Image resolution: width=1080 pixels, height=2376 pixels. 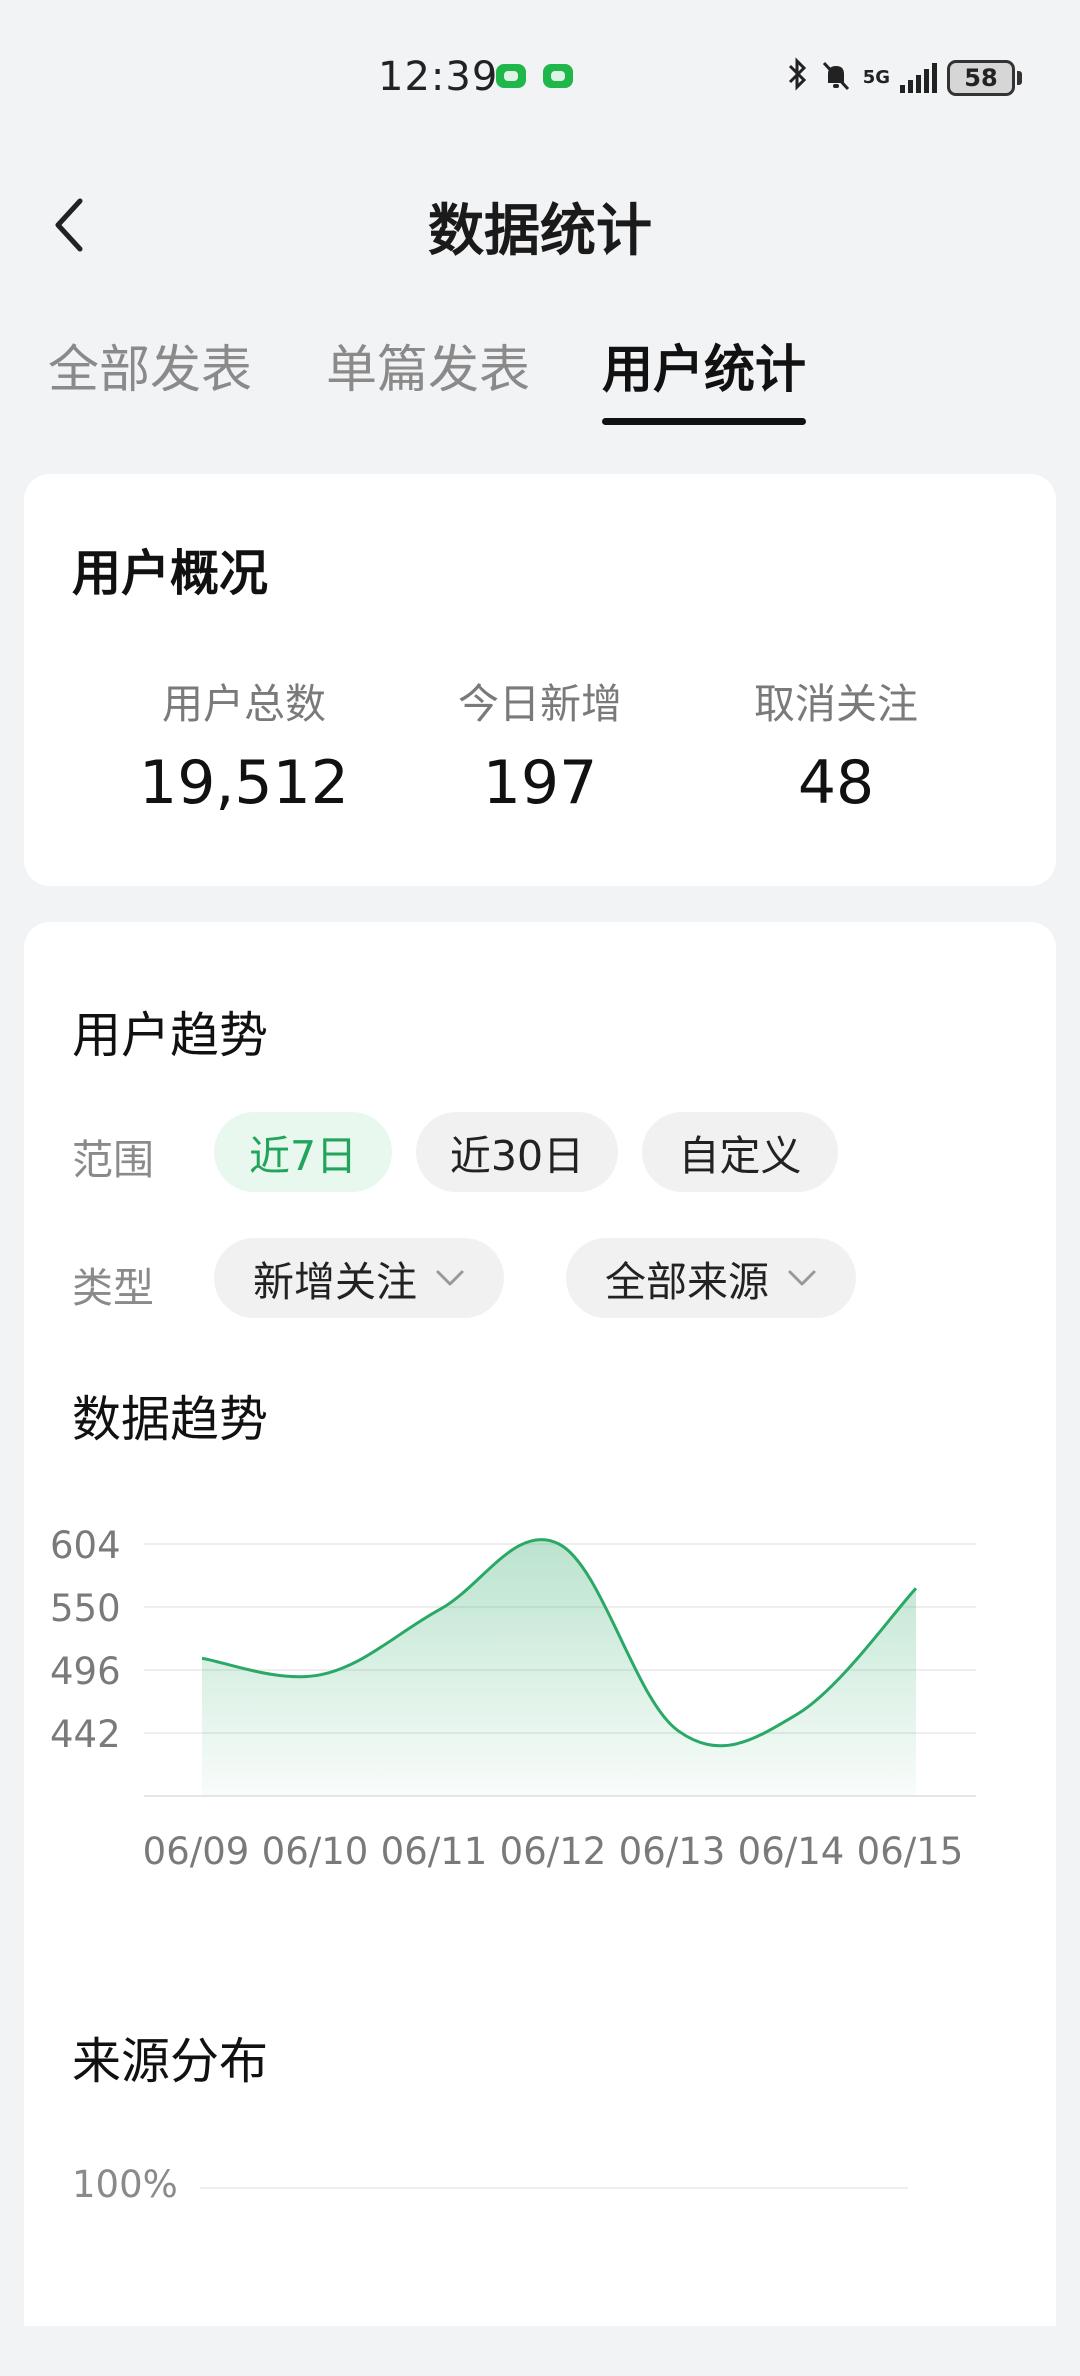 What do you see at coordinates (428, 365) in the screenshot?
I see `tab-single-post: 单篇发表` at bounding box center [428, 365].